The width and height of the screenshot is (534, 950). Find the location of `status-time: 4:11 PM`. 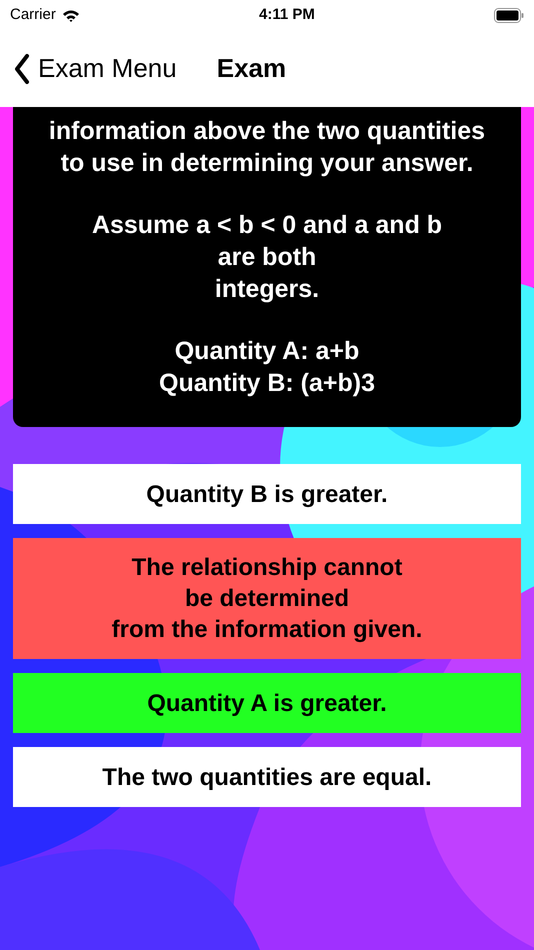

status-time: 4:11 PM is located at coordinates (286, 14).